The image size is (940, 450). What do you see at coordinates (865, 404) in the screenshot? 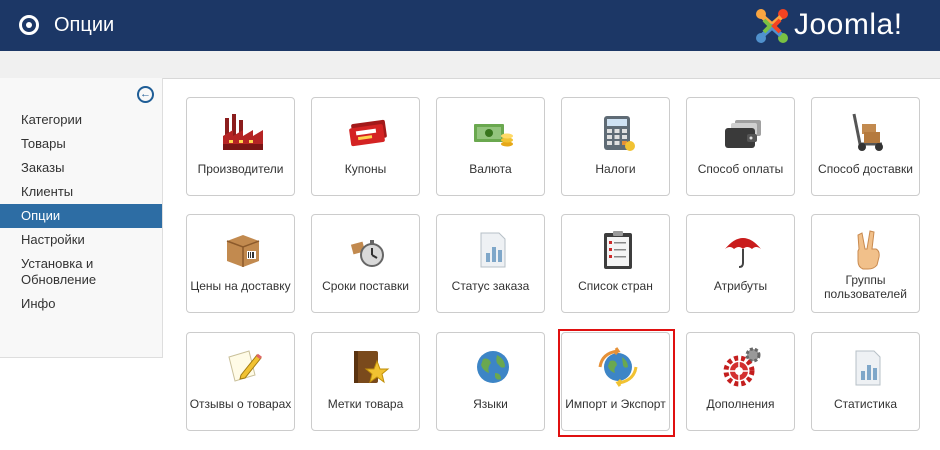
I see `tile-label: Статистика` at bounding box center [865, 404].